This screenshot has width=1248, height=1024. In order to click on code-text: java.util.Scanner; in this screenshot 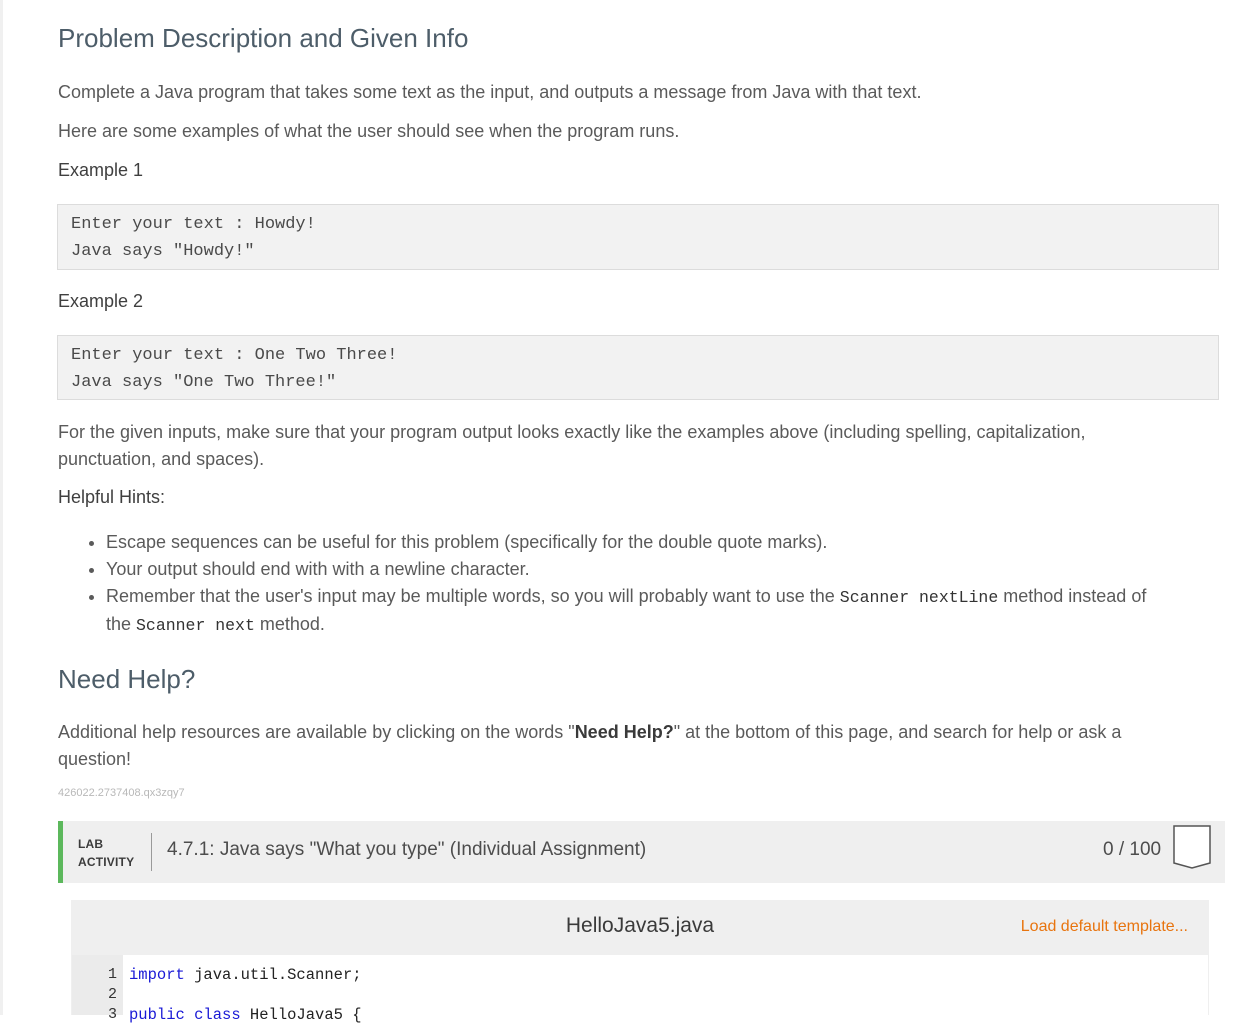, I will do `click(273, 975)`.